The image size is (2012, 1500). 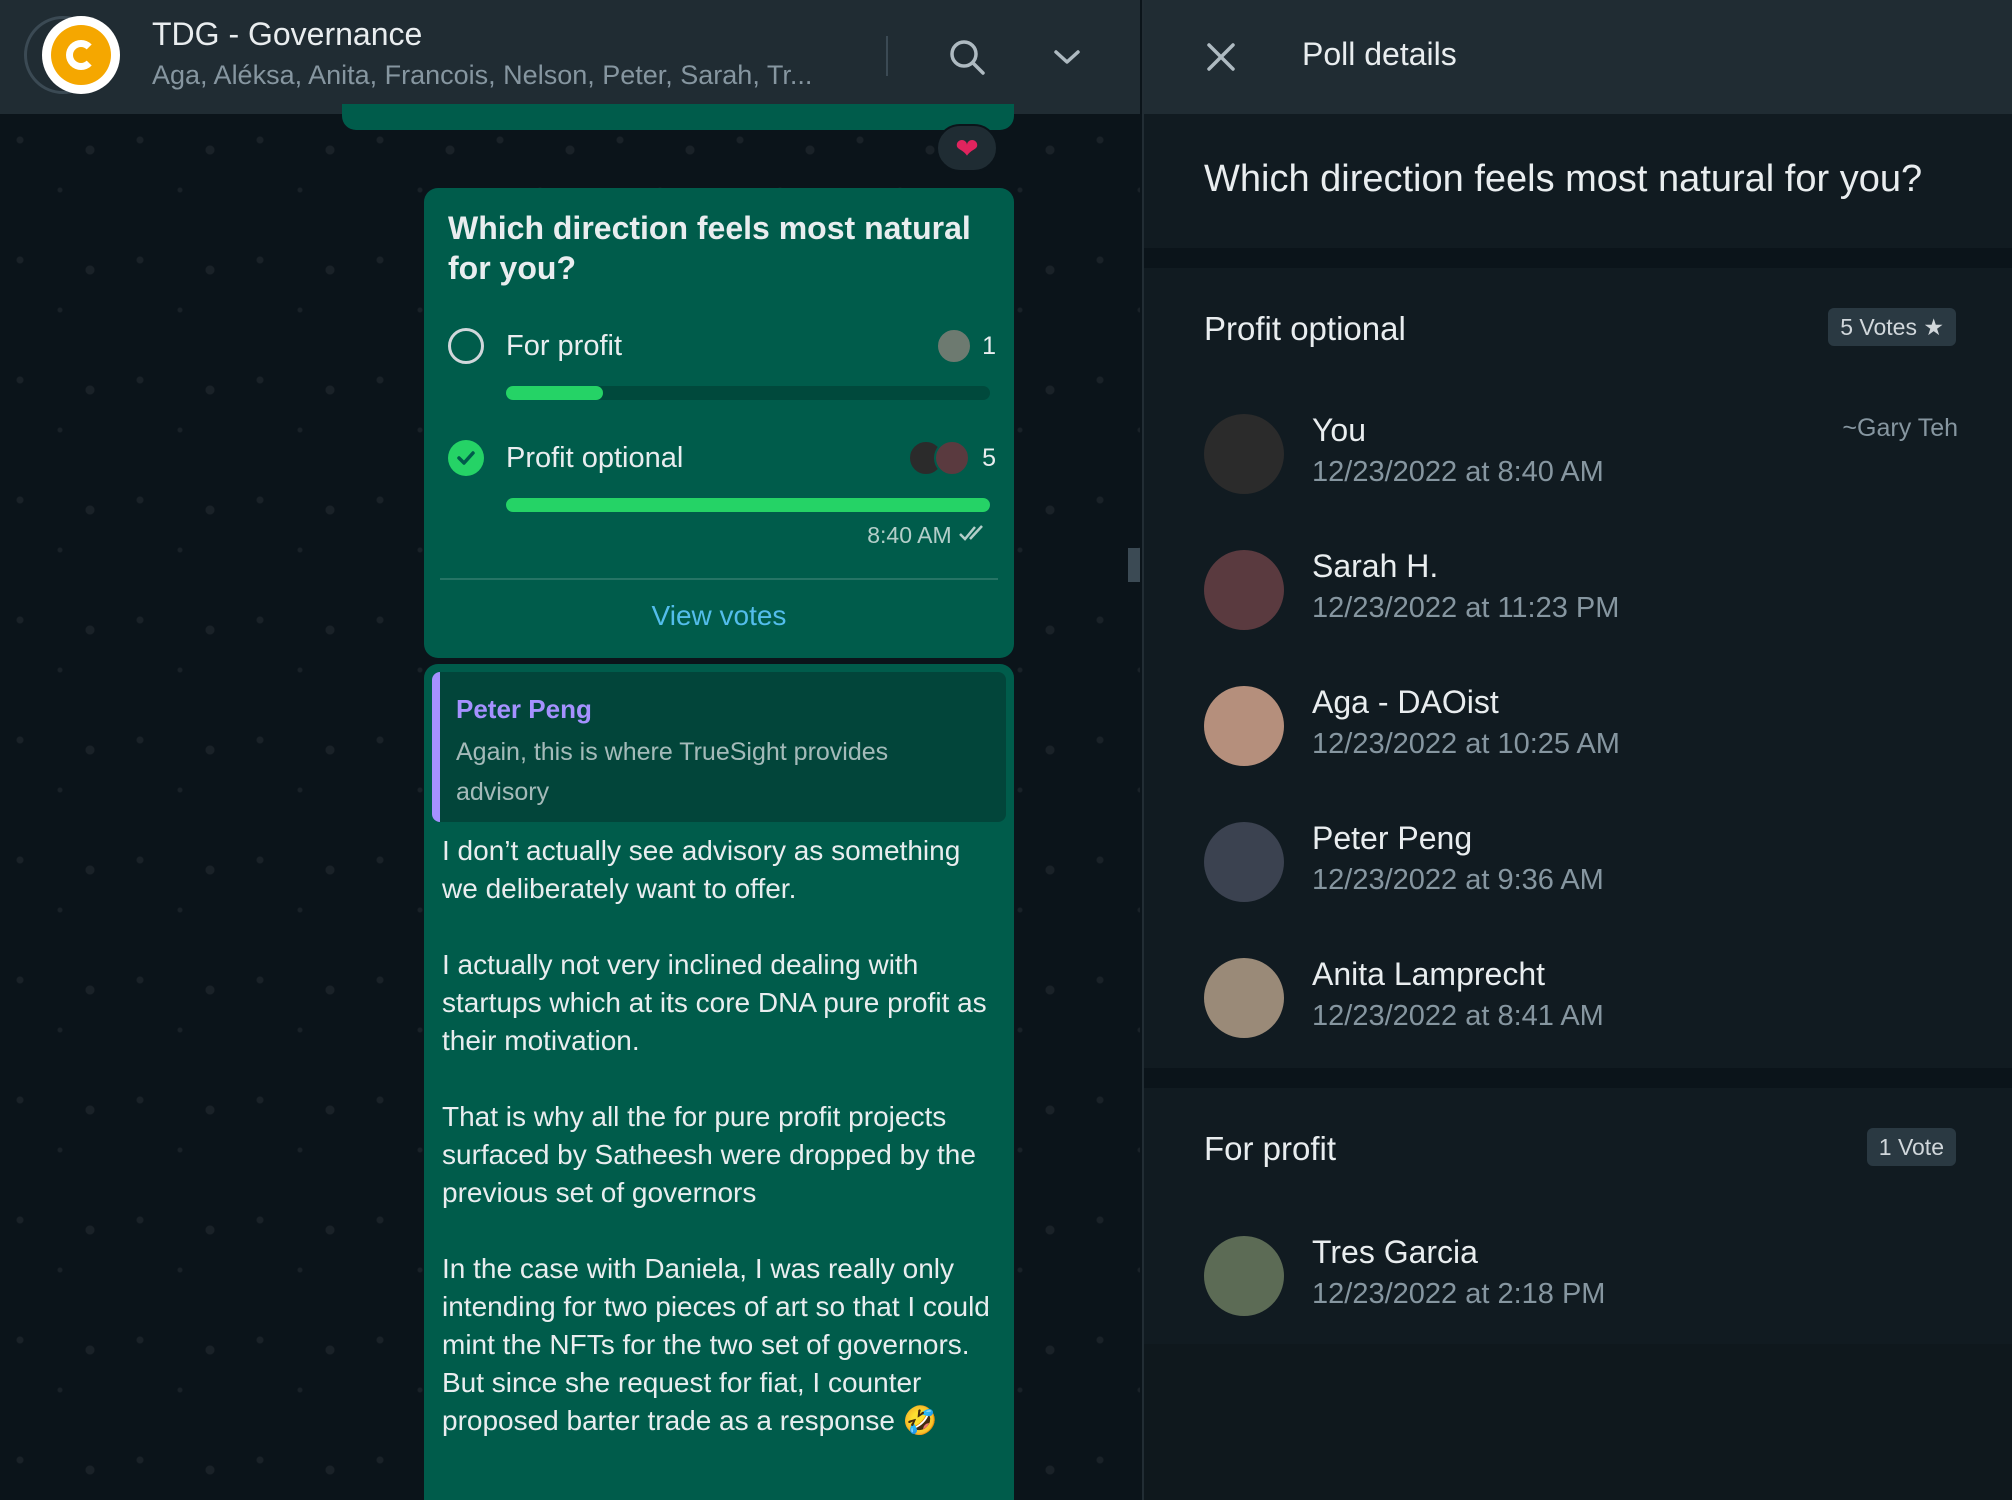 What do you see at coordinates (81, 55) in the screenshot?
I see `group-logo-icon` at bounding box center [81, 55].